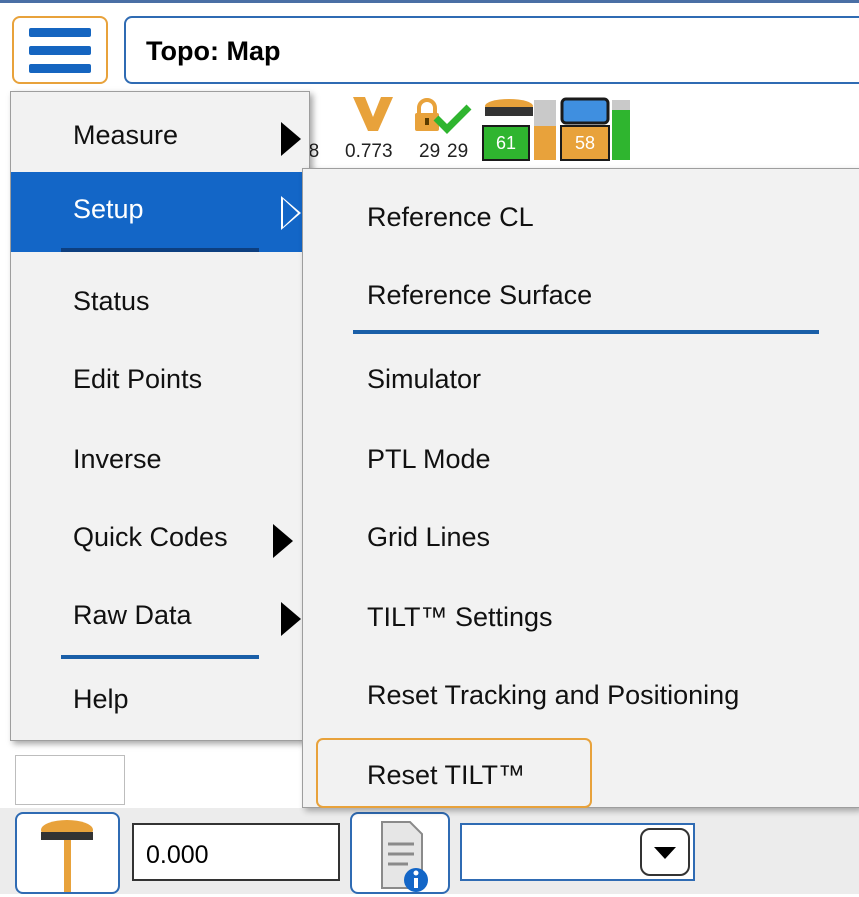 The height and width of the screenshot is (897, 859). What do you see at coordinates (150, 537) in the screenshot?
I see `menu-item-label: Quick Codes` at bounding box center [150, 537].